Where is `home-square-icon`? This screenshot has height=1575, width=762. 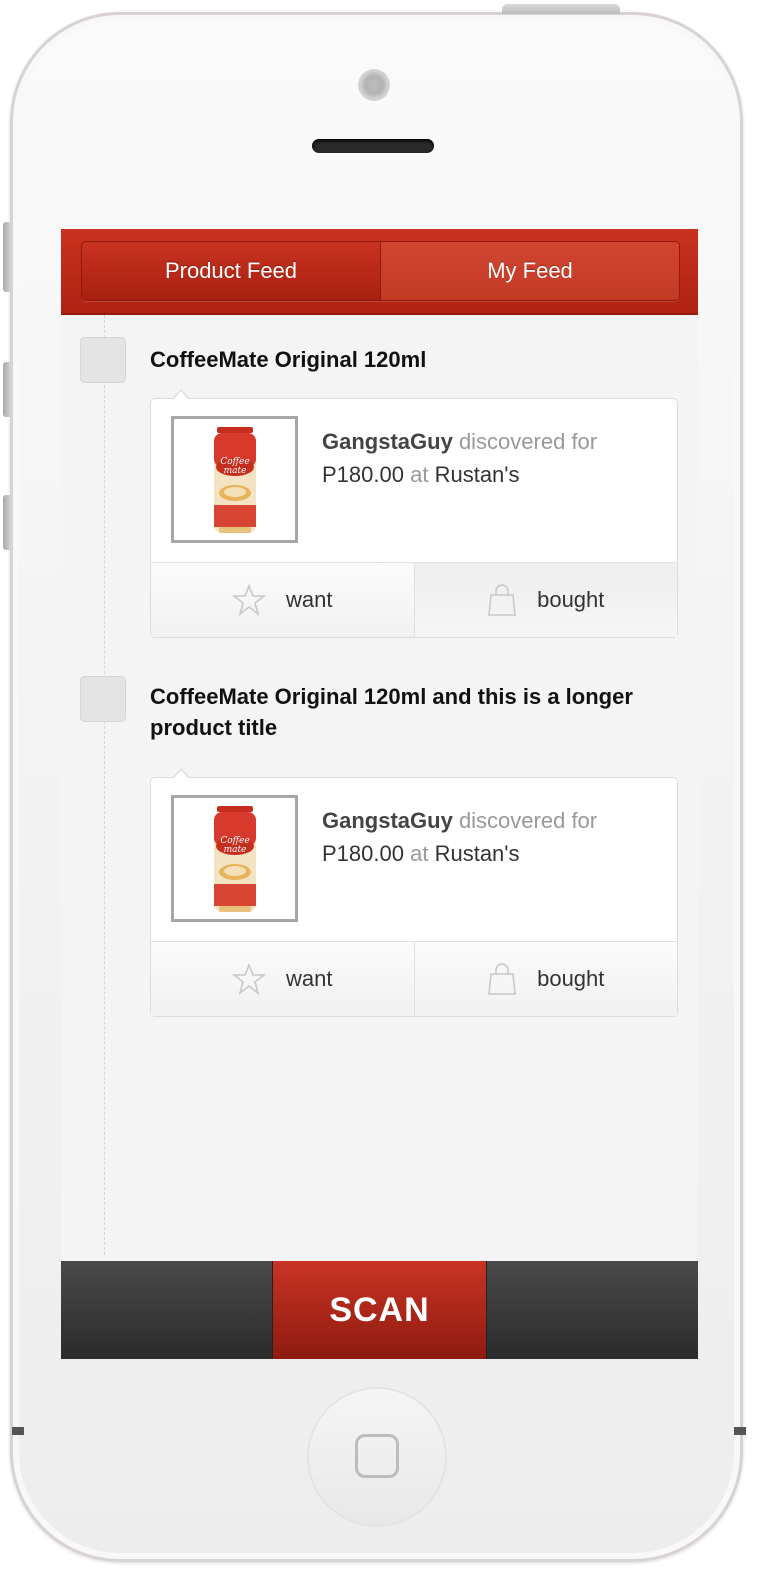
home-square-icon is located at coordinates (377, 1456).